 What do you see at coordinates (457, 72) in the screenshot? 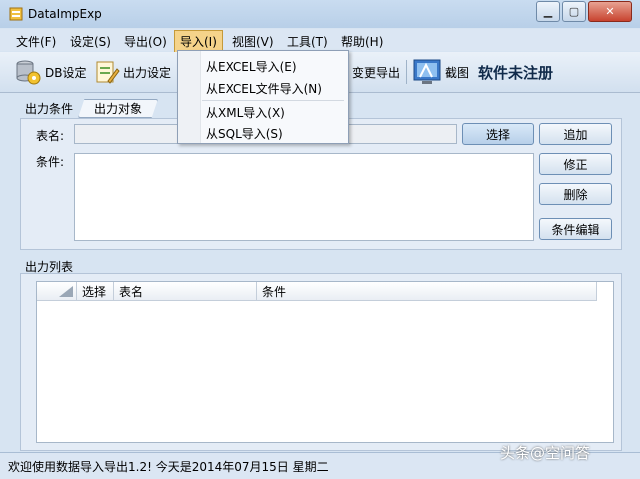
I see `screenshot-label: 截图` at bounding box center [457, 72].